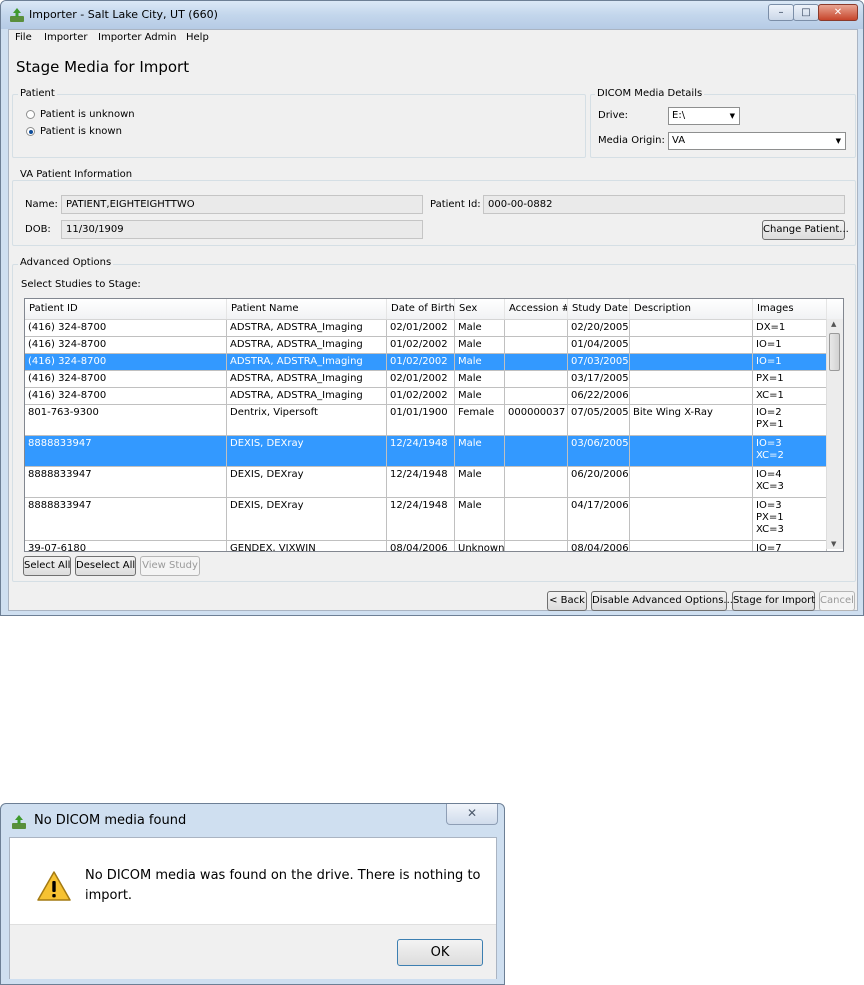 This screenshot has width=864, height=985. What do you see at coordinates (837, 601) in the screenshot?
I see `cancel-button: Cancel` at bounding box center [837, 601].